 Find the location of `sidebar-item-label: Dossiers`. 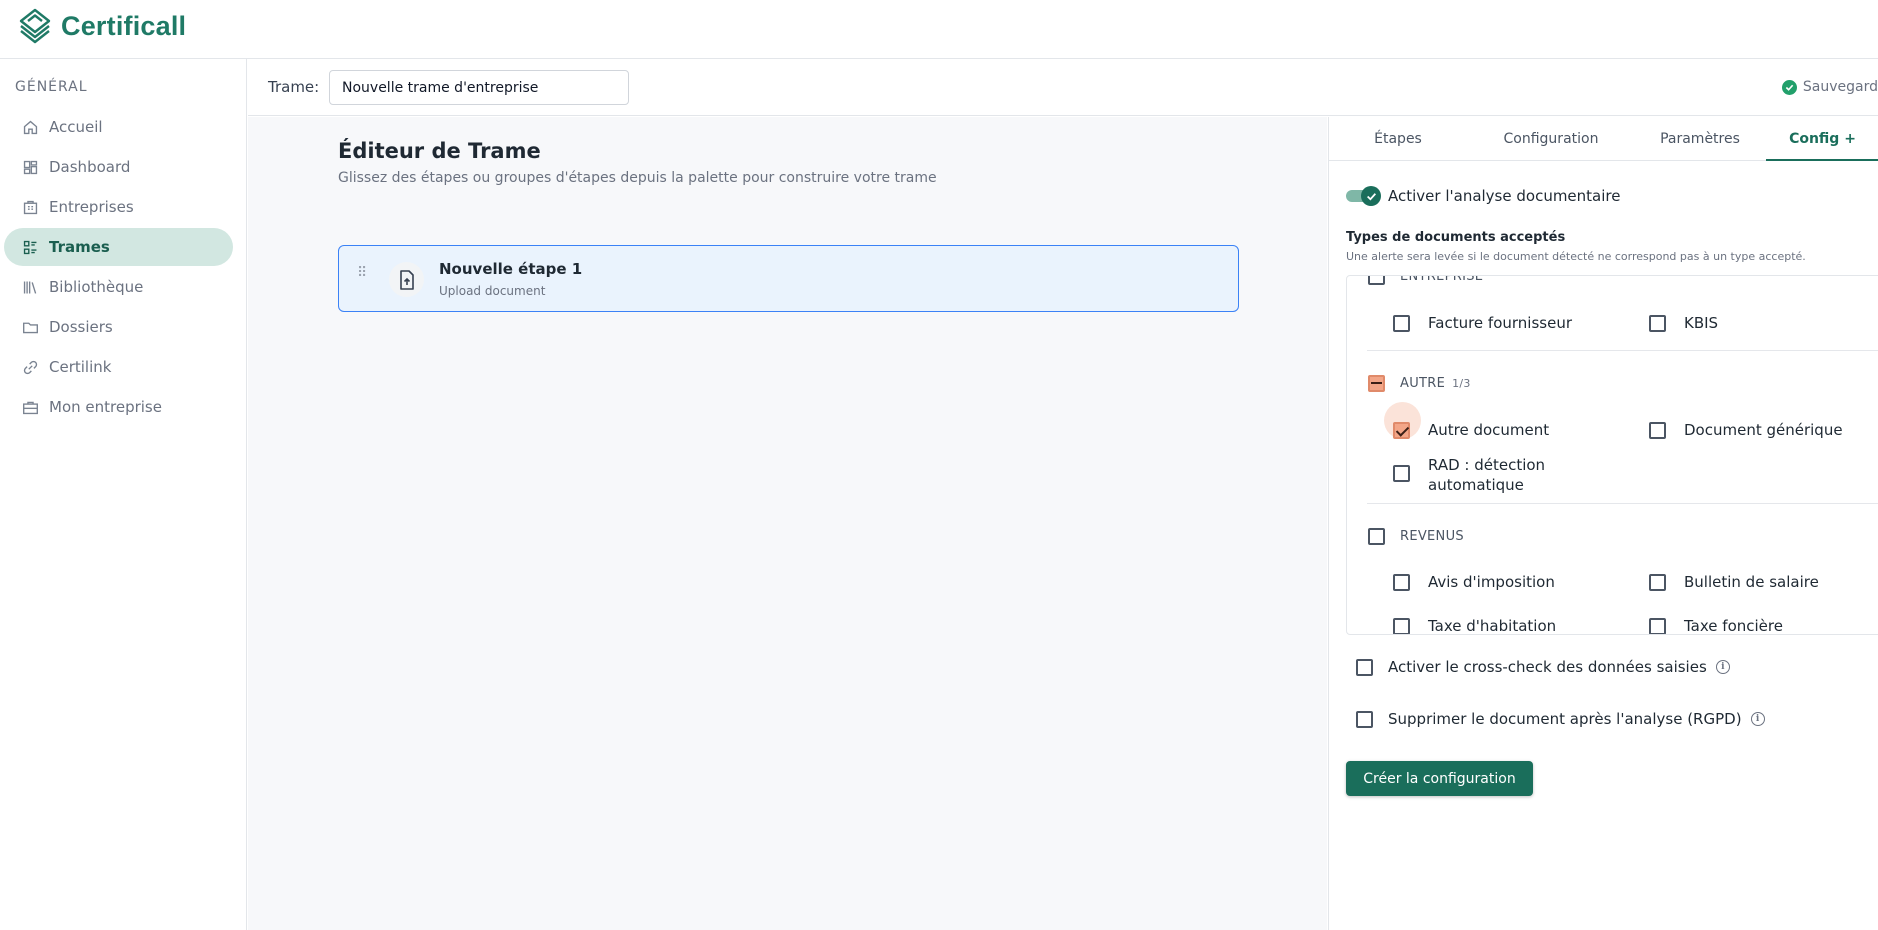

sidebar-item-label: Dossiers is located at coordinates (81, 327).